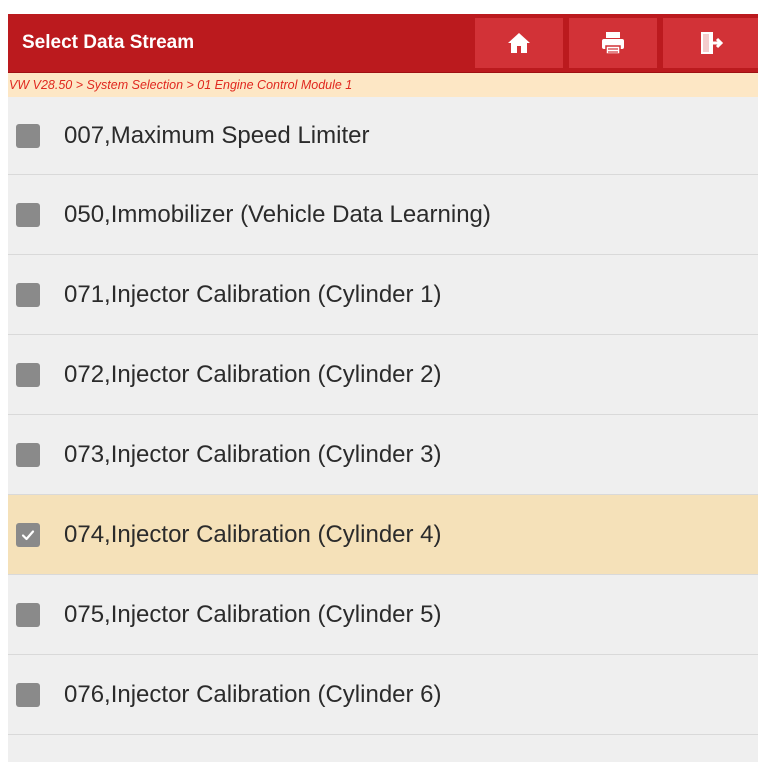  I want to click on list-item-label: 075,Injector Calibration (Cylinder 5), so click(253, 614).